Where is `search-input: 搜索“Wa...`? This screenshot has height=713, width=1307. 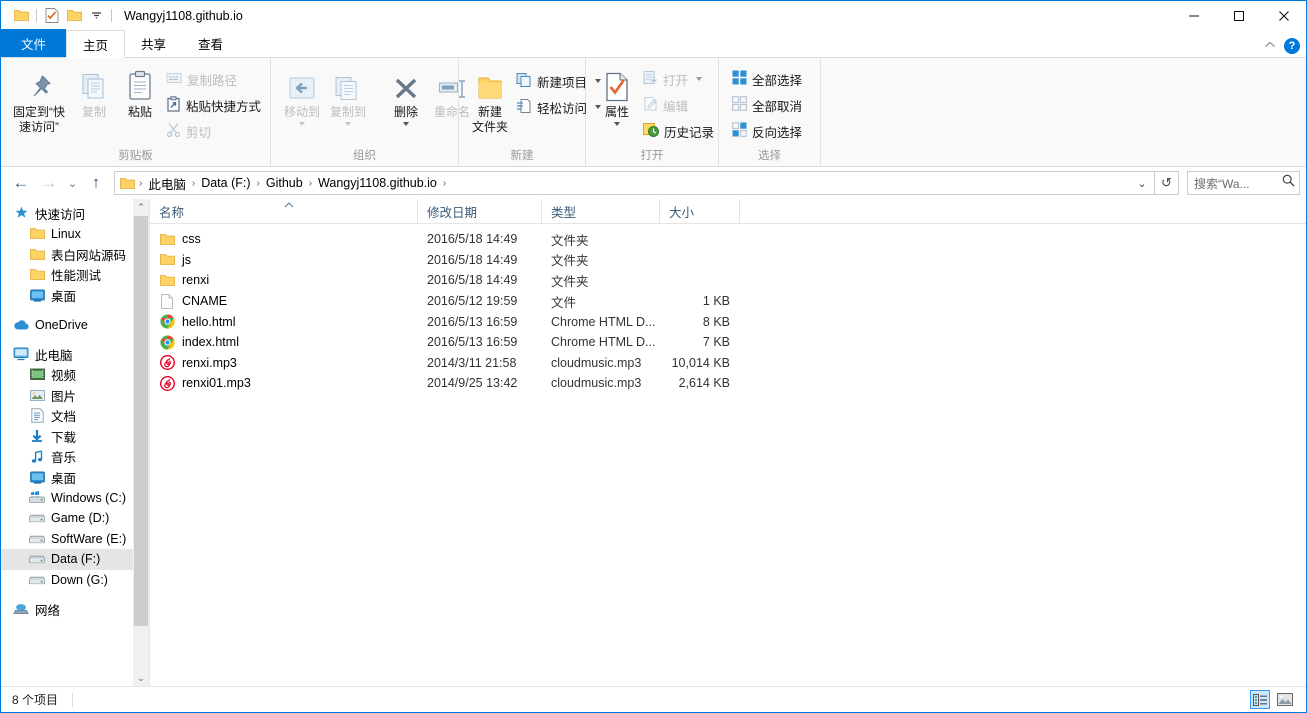 search-input: 搜索“Wa... is located at coordinates (1238, 183).